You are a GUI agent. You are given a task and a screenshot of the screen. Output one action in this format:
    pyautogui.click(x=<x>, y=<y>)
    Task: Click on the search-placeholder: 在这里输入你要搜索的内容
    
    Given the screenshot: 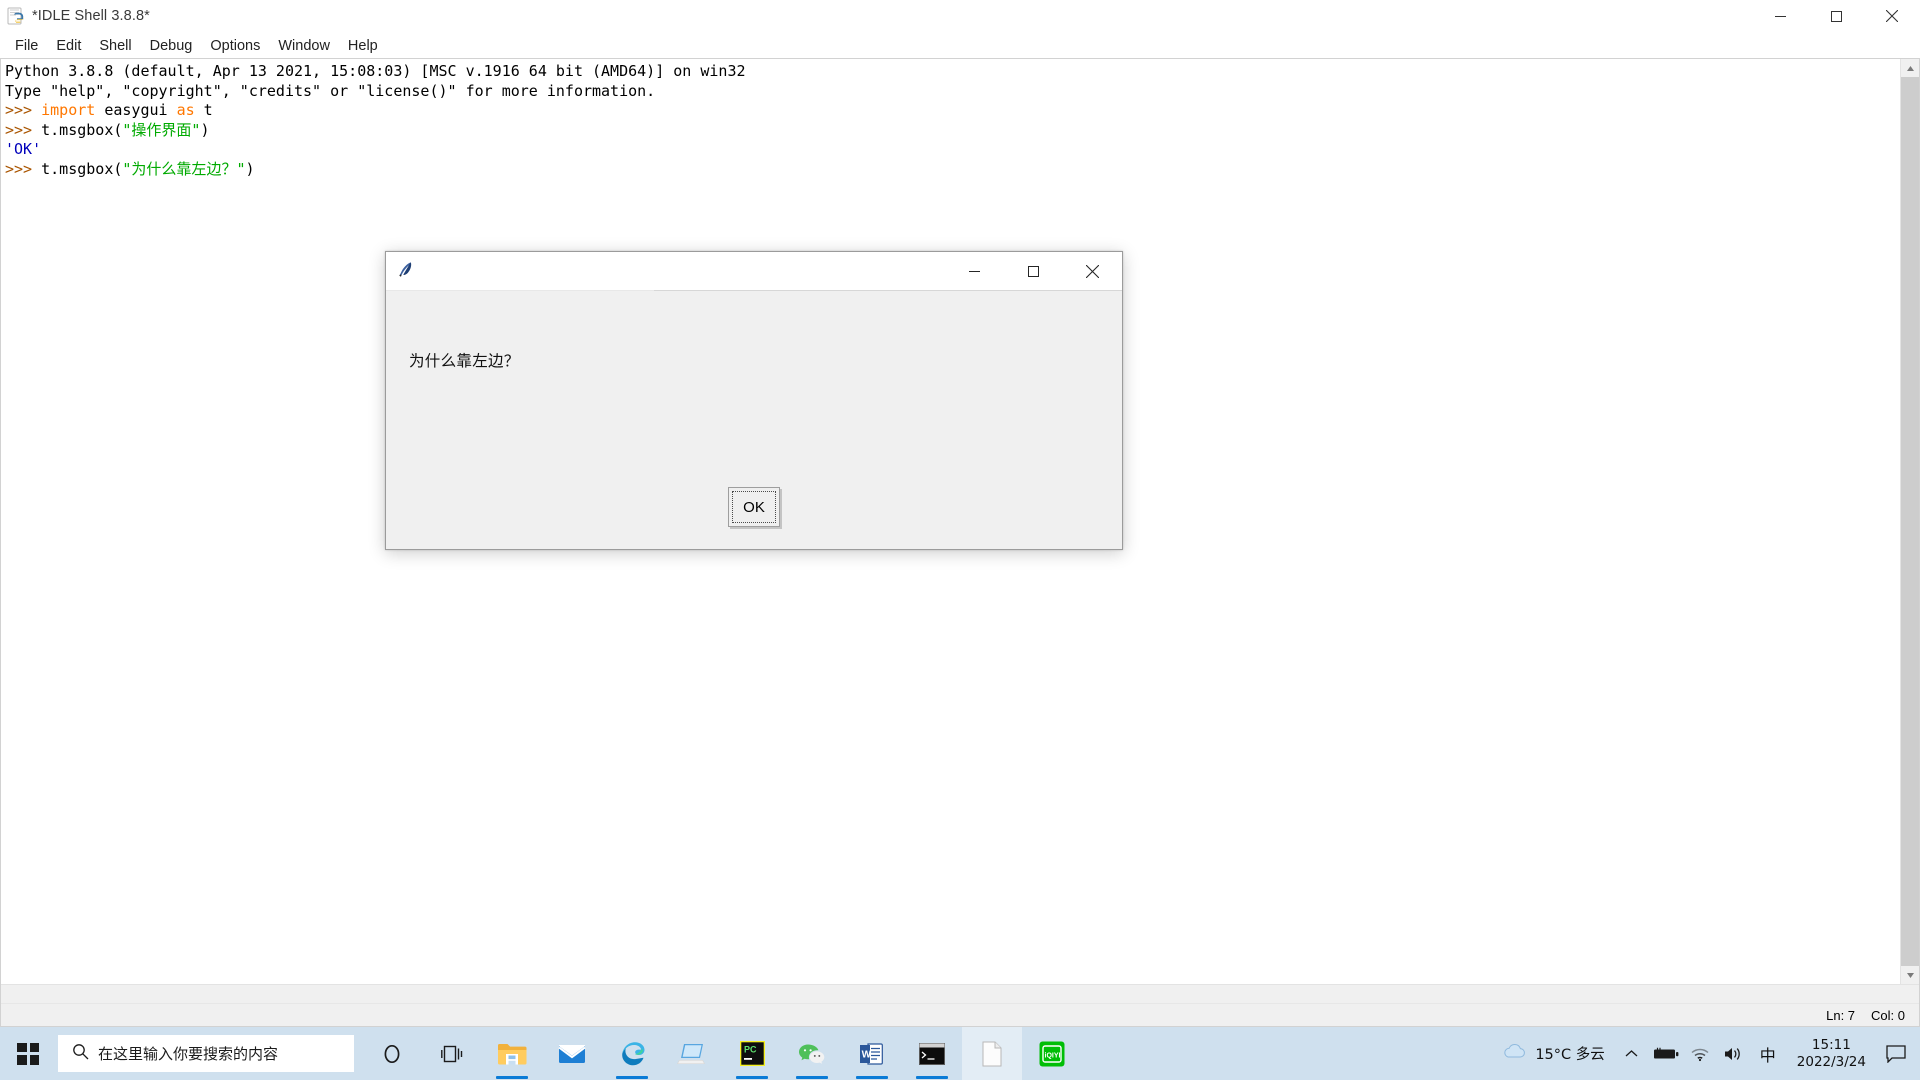 What is the action you would take?
    pyautogui.click(x=188, y=1054)
    